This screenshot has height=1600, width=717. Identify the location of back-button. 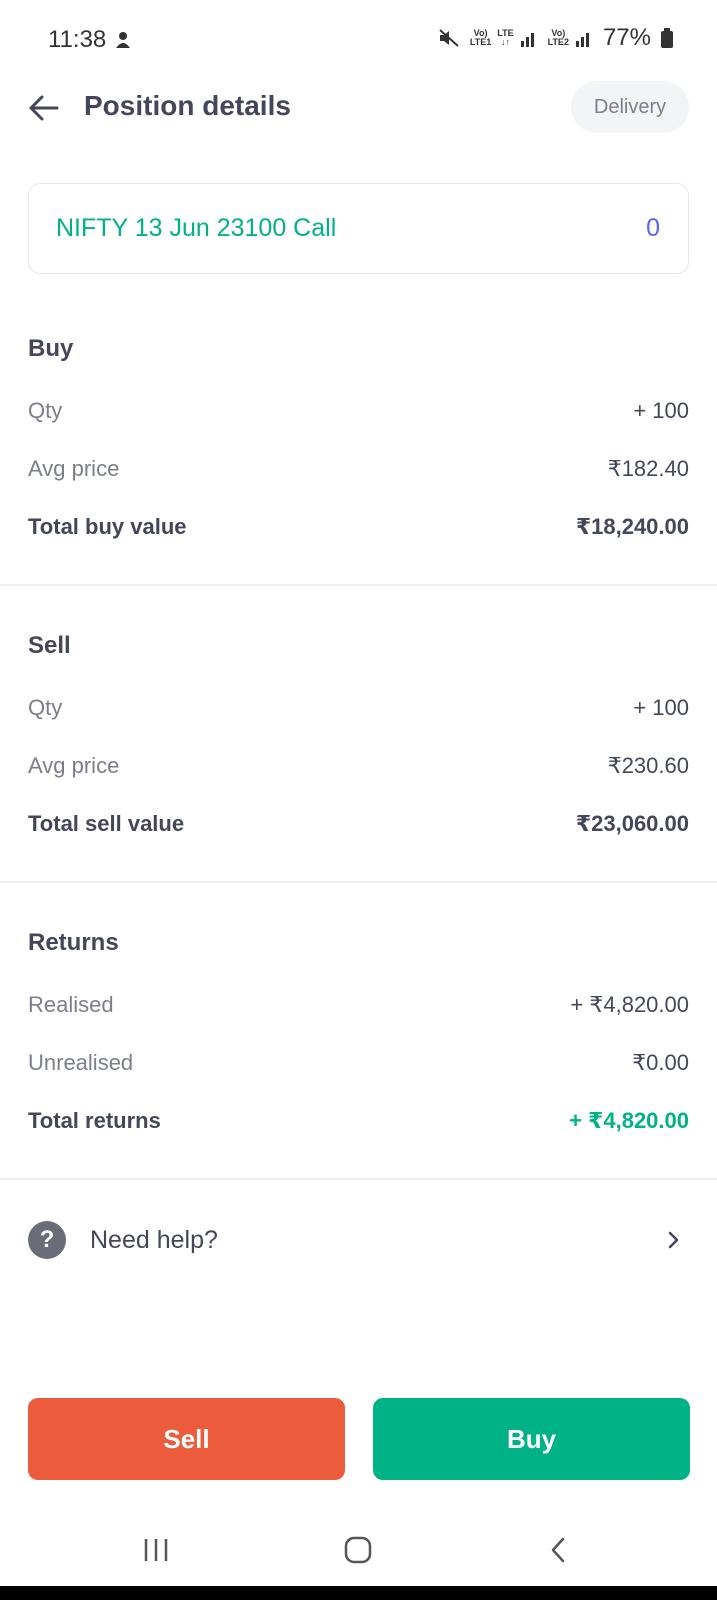
(44, 108).